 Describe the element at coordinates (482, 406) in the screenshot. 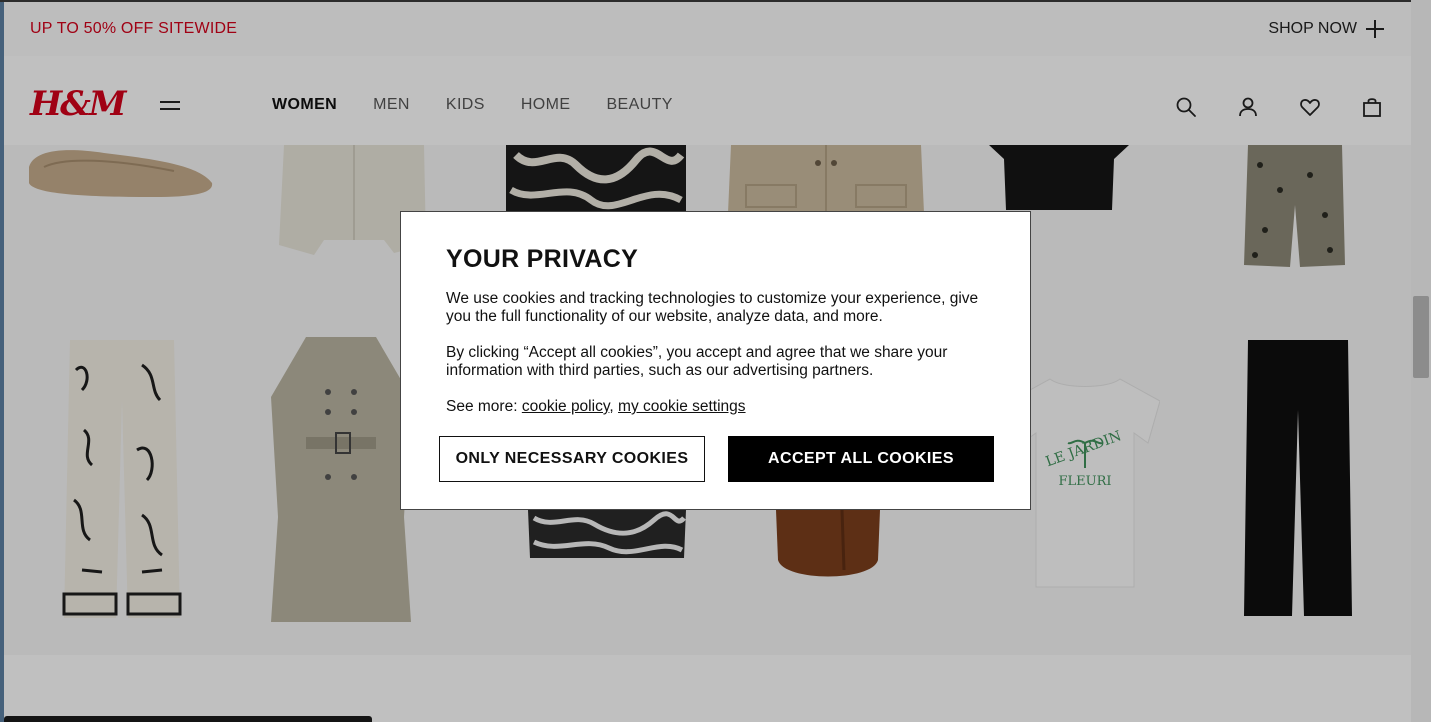

I see `see-more-label: See more:` at that location.